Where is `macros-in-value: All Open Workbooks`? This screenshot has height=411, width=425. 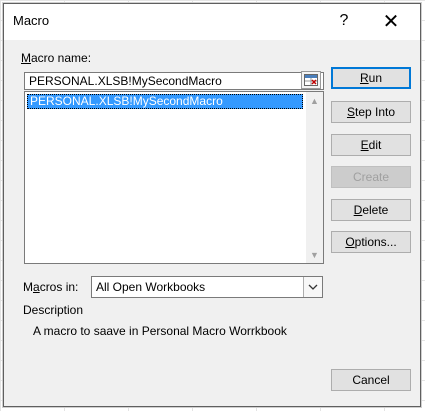
macros-in-value: All Open Workbooks is located at coordinates (151, 287).